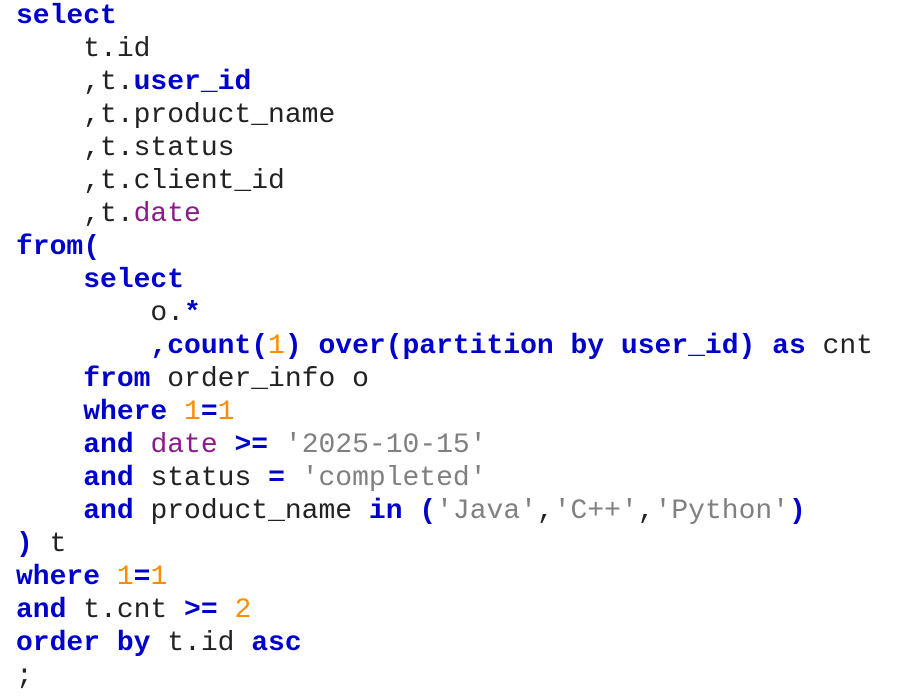 The height and width of the screenshot is (696, 900). I want to click on sql-identifier: ,t.client_id, so click(150, 181).